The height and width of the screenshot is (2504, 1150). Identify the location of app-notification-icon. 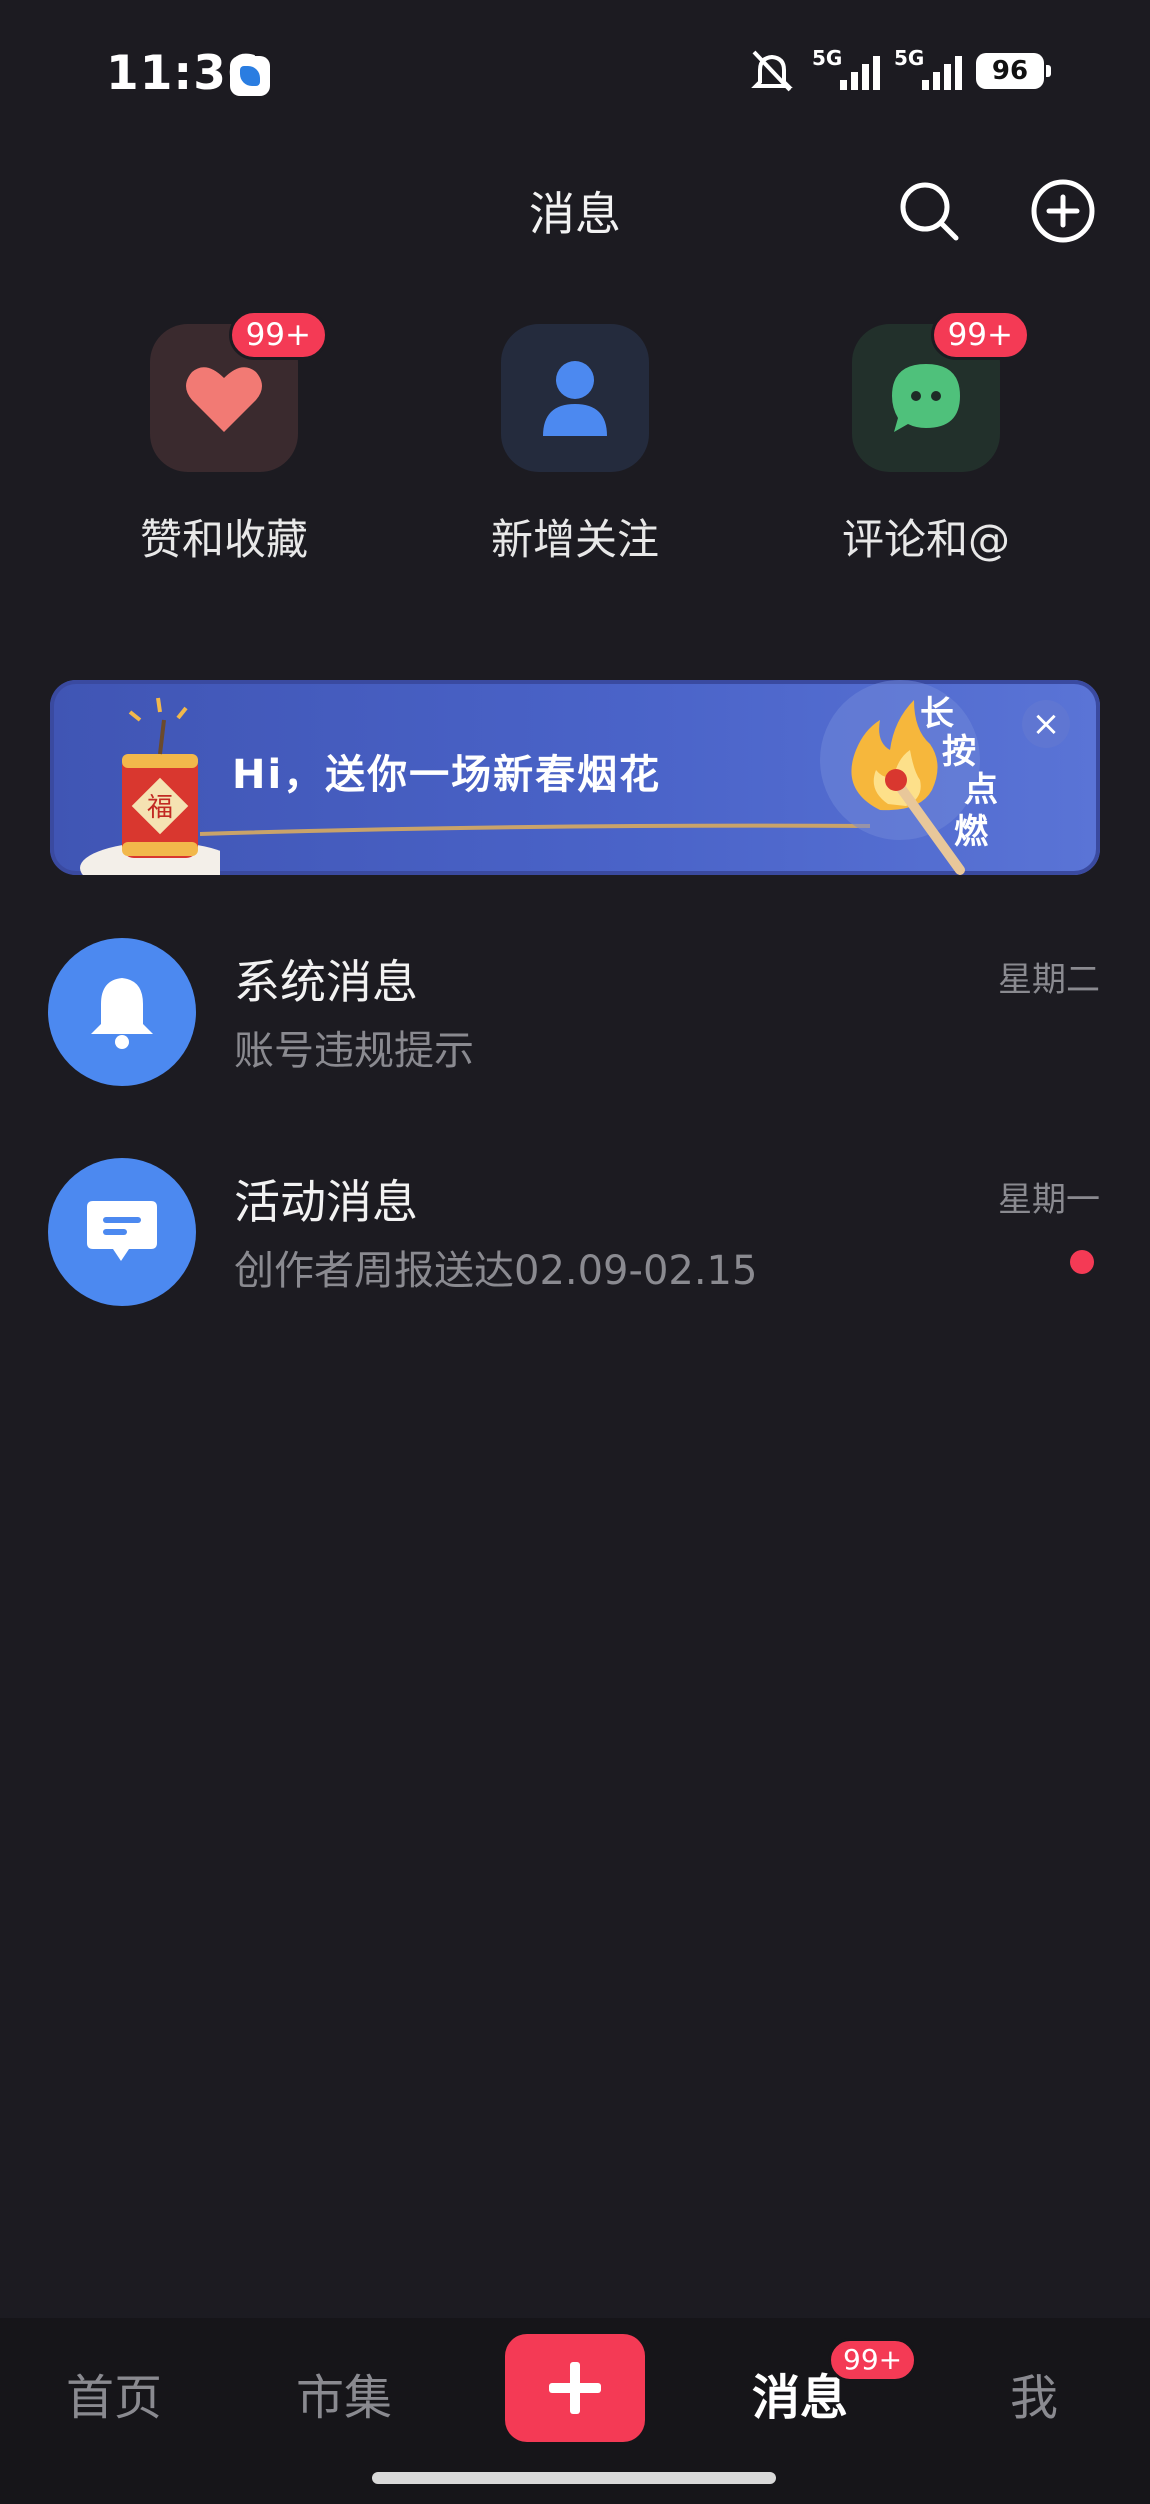
(250, 76).